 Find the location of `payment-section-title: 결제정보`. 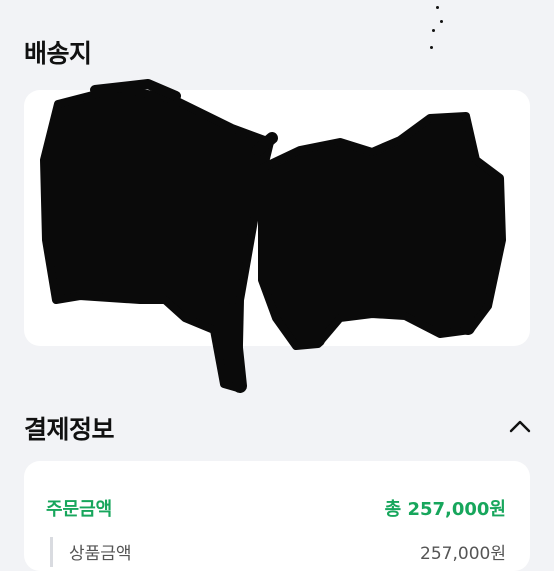

payment-section-title: 결제정보 is located at coordinates (69, 429).